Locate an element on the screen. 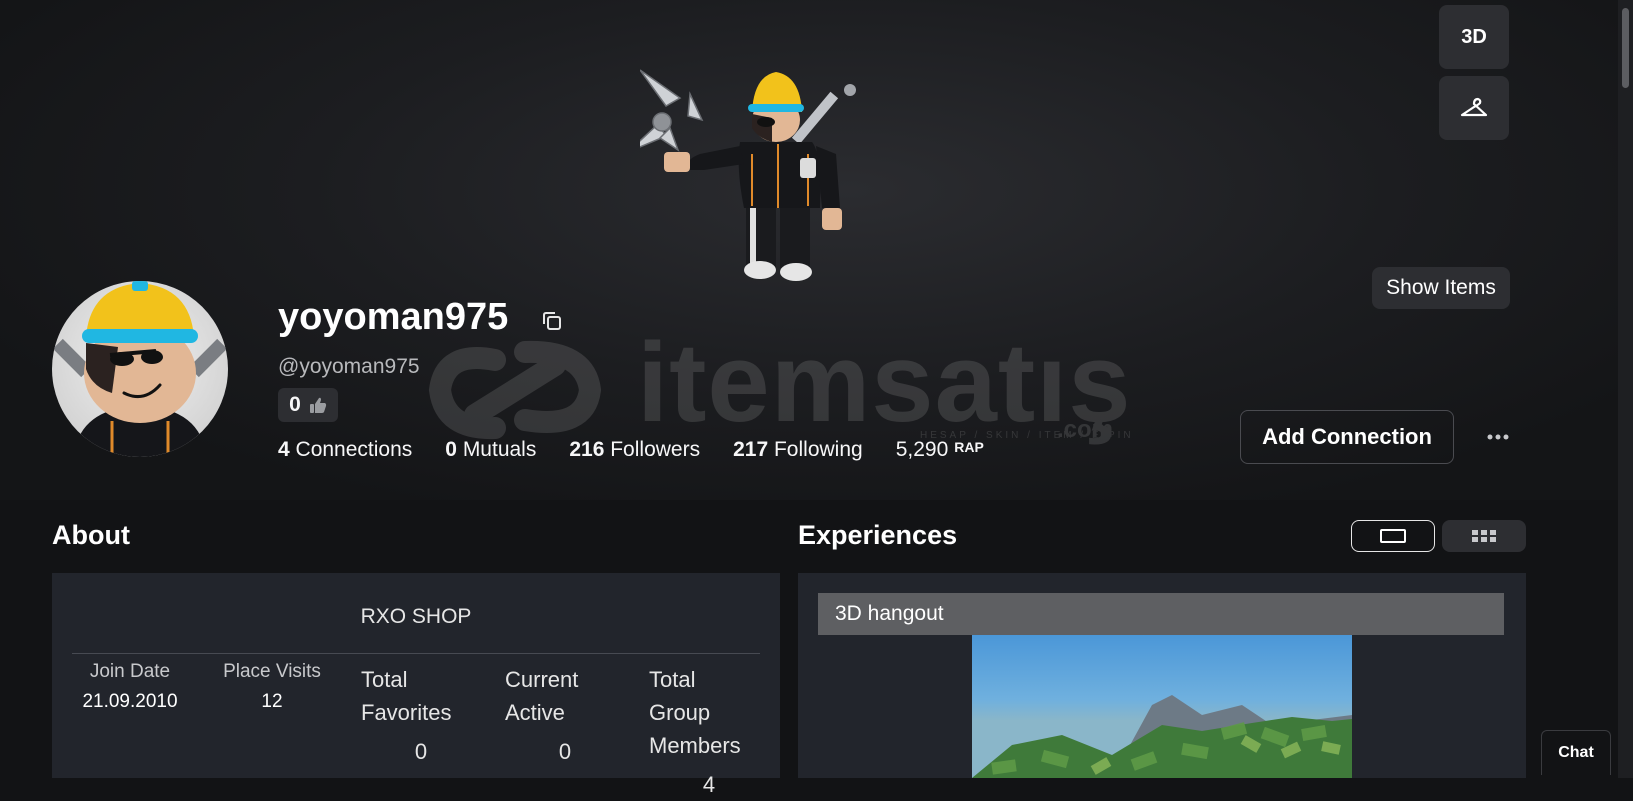 This screenshot has height=801, width=1633. experience-thumbnail-scene is located at coordinates (1162, 736).